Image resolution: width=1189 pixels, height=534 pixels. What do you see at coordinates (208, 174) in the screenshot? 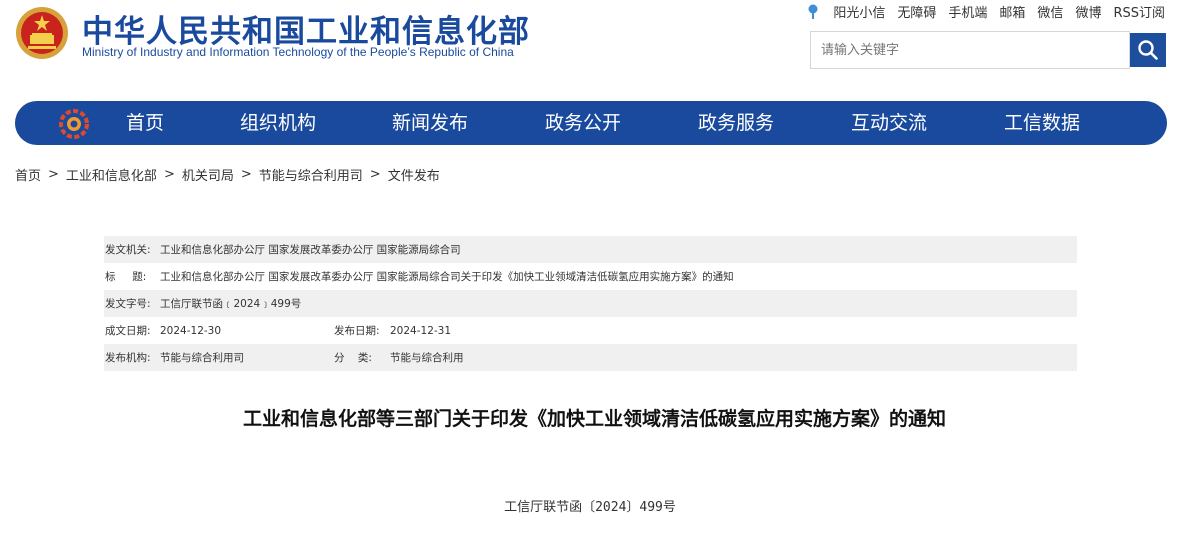
I see `breadcrumb-departments: 机关司局` at bounding box center [208, 174].